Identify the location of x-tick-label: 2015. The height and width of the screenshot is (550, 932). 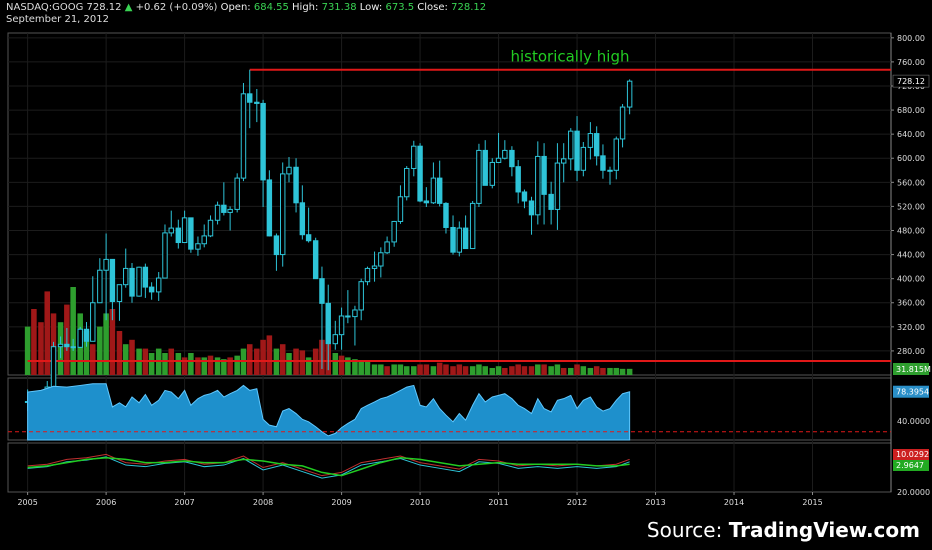
(812, 502).